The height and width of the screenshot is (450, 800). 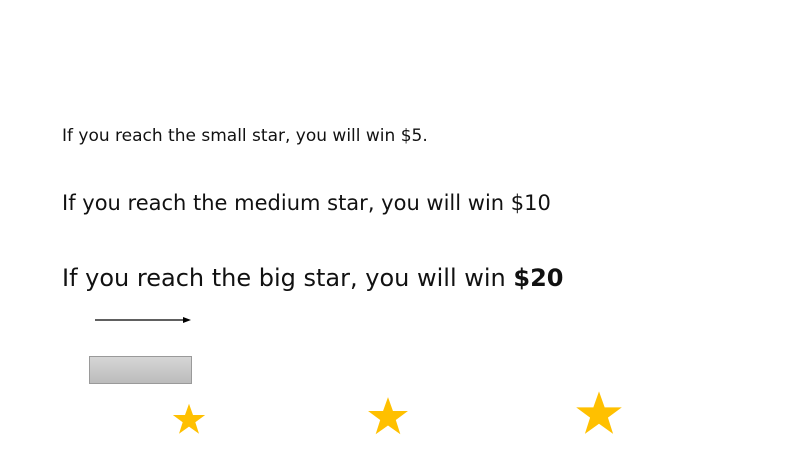 What do you see at coordinates (143, 320) in the screenshot?
I see `right-arrow-icon` at bounding box center [143, 320].